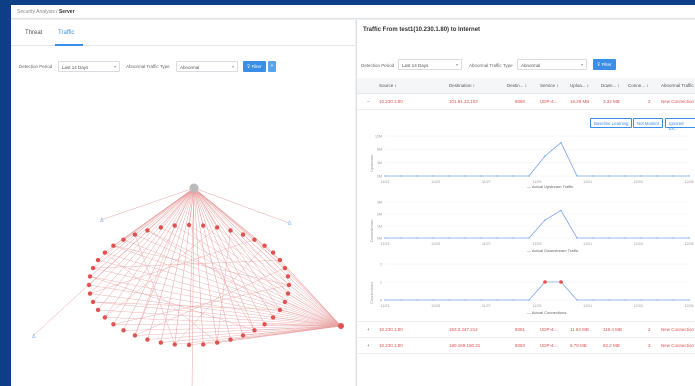 The width and height of the screenshot is (695, 386). What do you see at coordinates (611, 123) in the screenshot?
I see `baseline-learning-button: Baseline Learning` at bounding box center [611, 123].